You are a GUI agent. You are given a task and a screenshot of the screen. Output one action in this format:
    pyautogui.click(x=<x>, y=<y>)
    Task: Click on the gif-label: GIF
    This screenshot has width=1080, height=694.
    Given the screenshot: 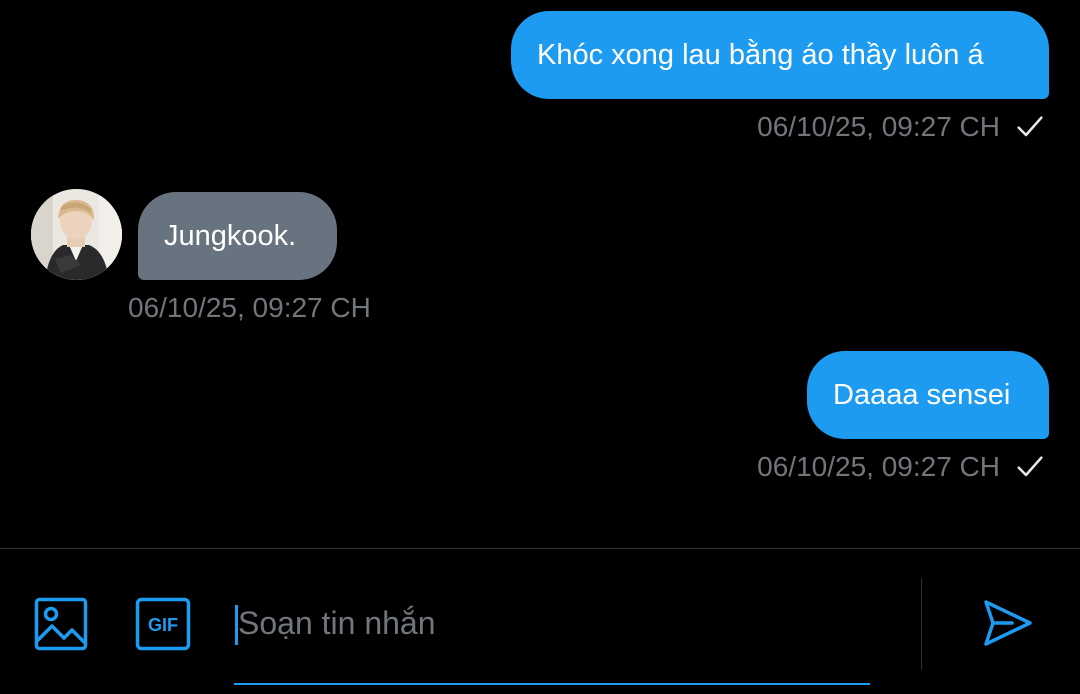 What is the action you would take?
    pyautogui.click(x=163, y=625)
    